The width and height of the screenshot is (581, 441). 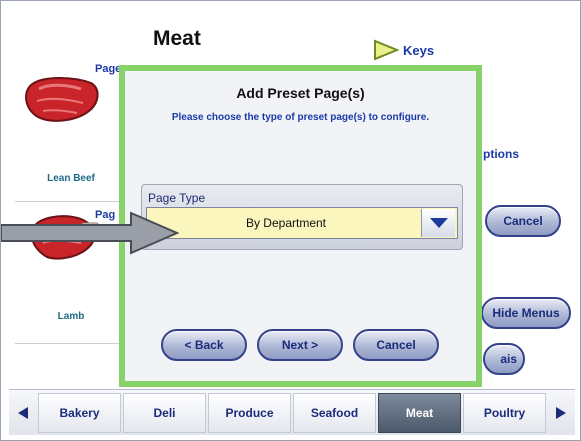 What do you see at coordinates (300, 93) in the screenshot?
I see `dialog-title: Add Preset Page(s)` at bounding box center [300, 93].